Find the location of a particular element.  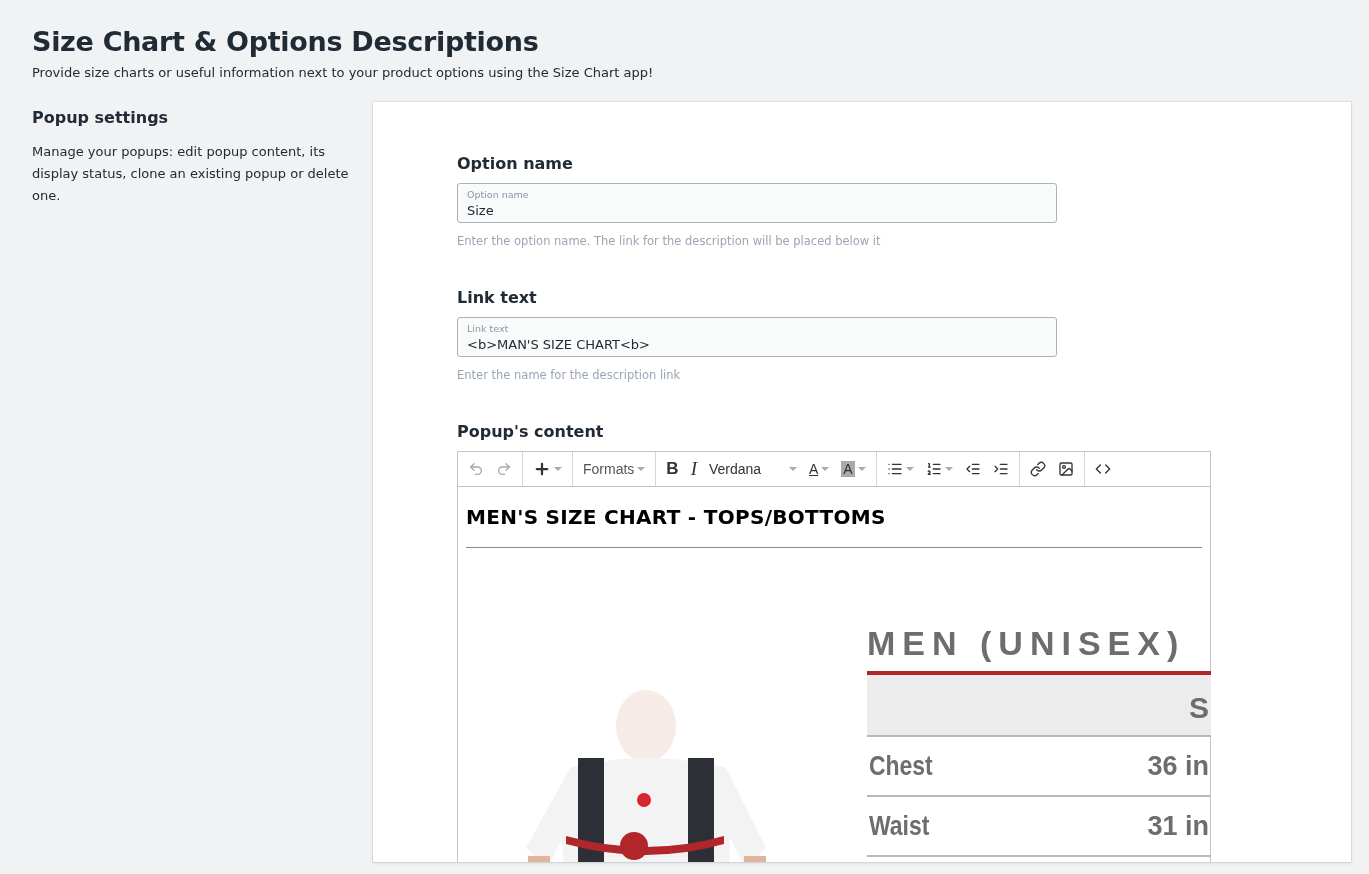

outdent-icon is located at coordinates (972, 469).